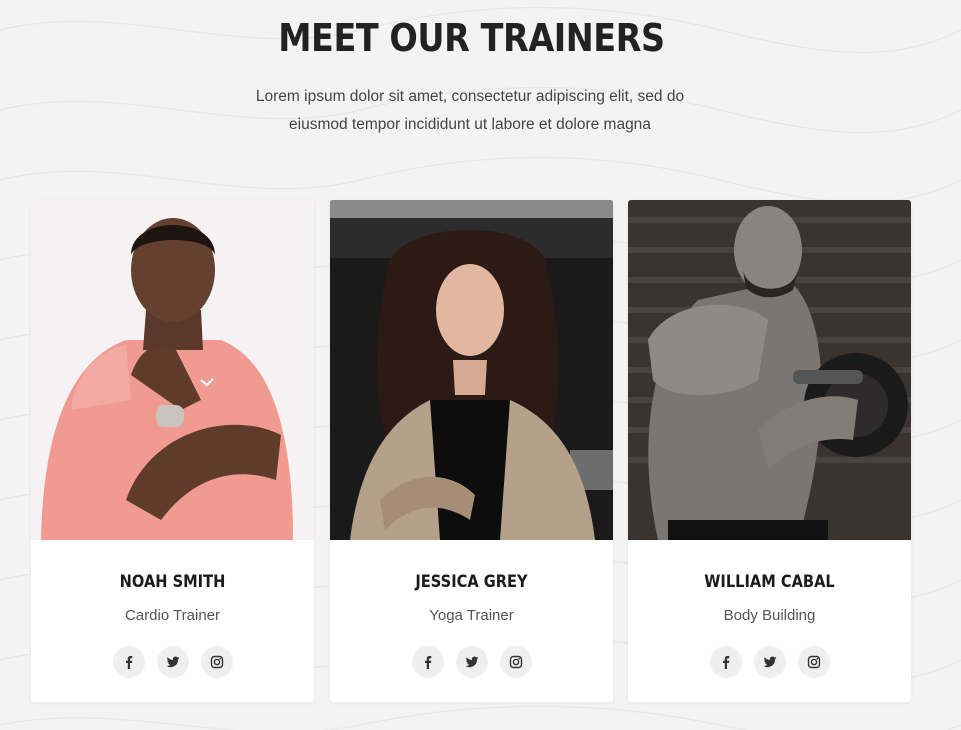 Image resolution: width=961 pixels, height=730 pixels. What do you see at coordinates (471, 615) in the screenshot?
I see `trainer-role: Yoga Trainer` at bounding box center [471, 615].